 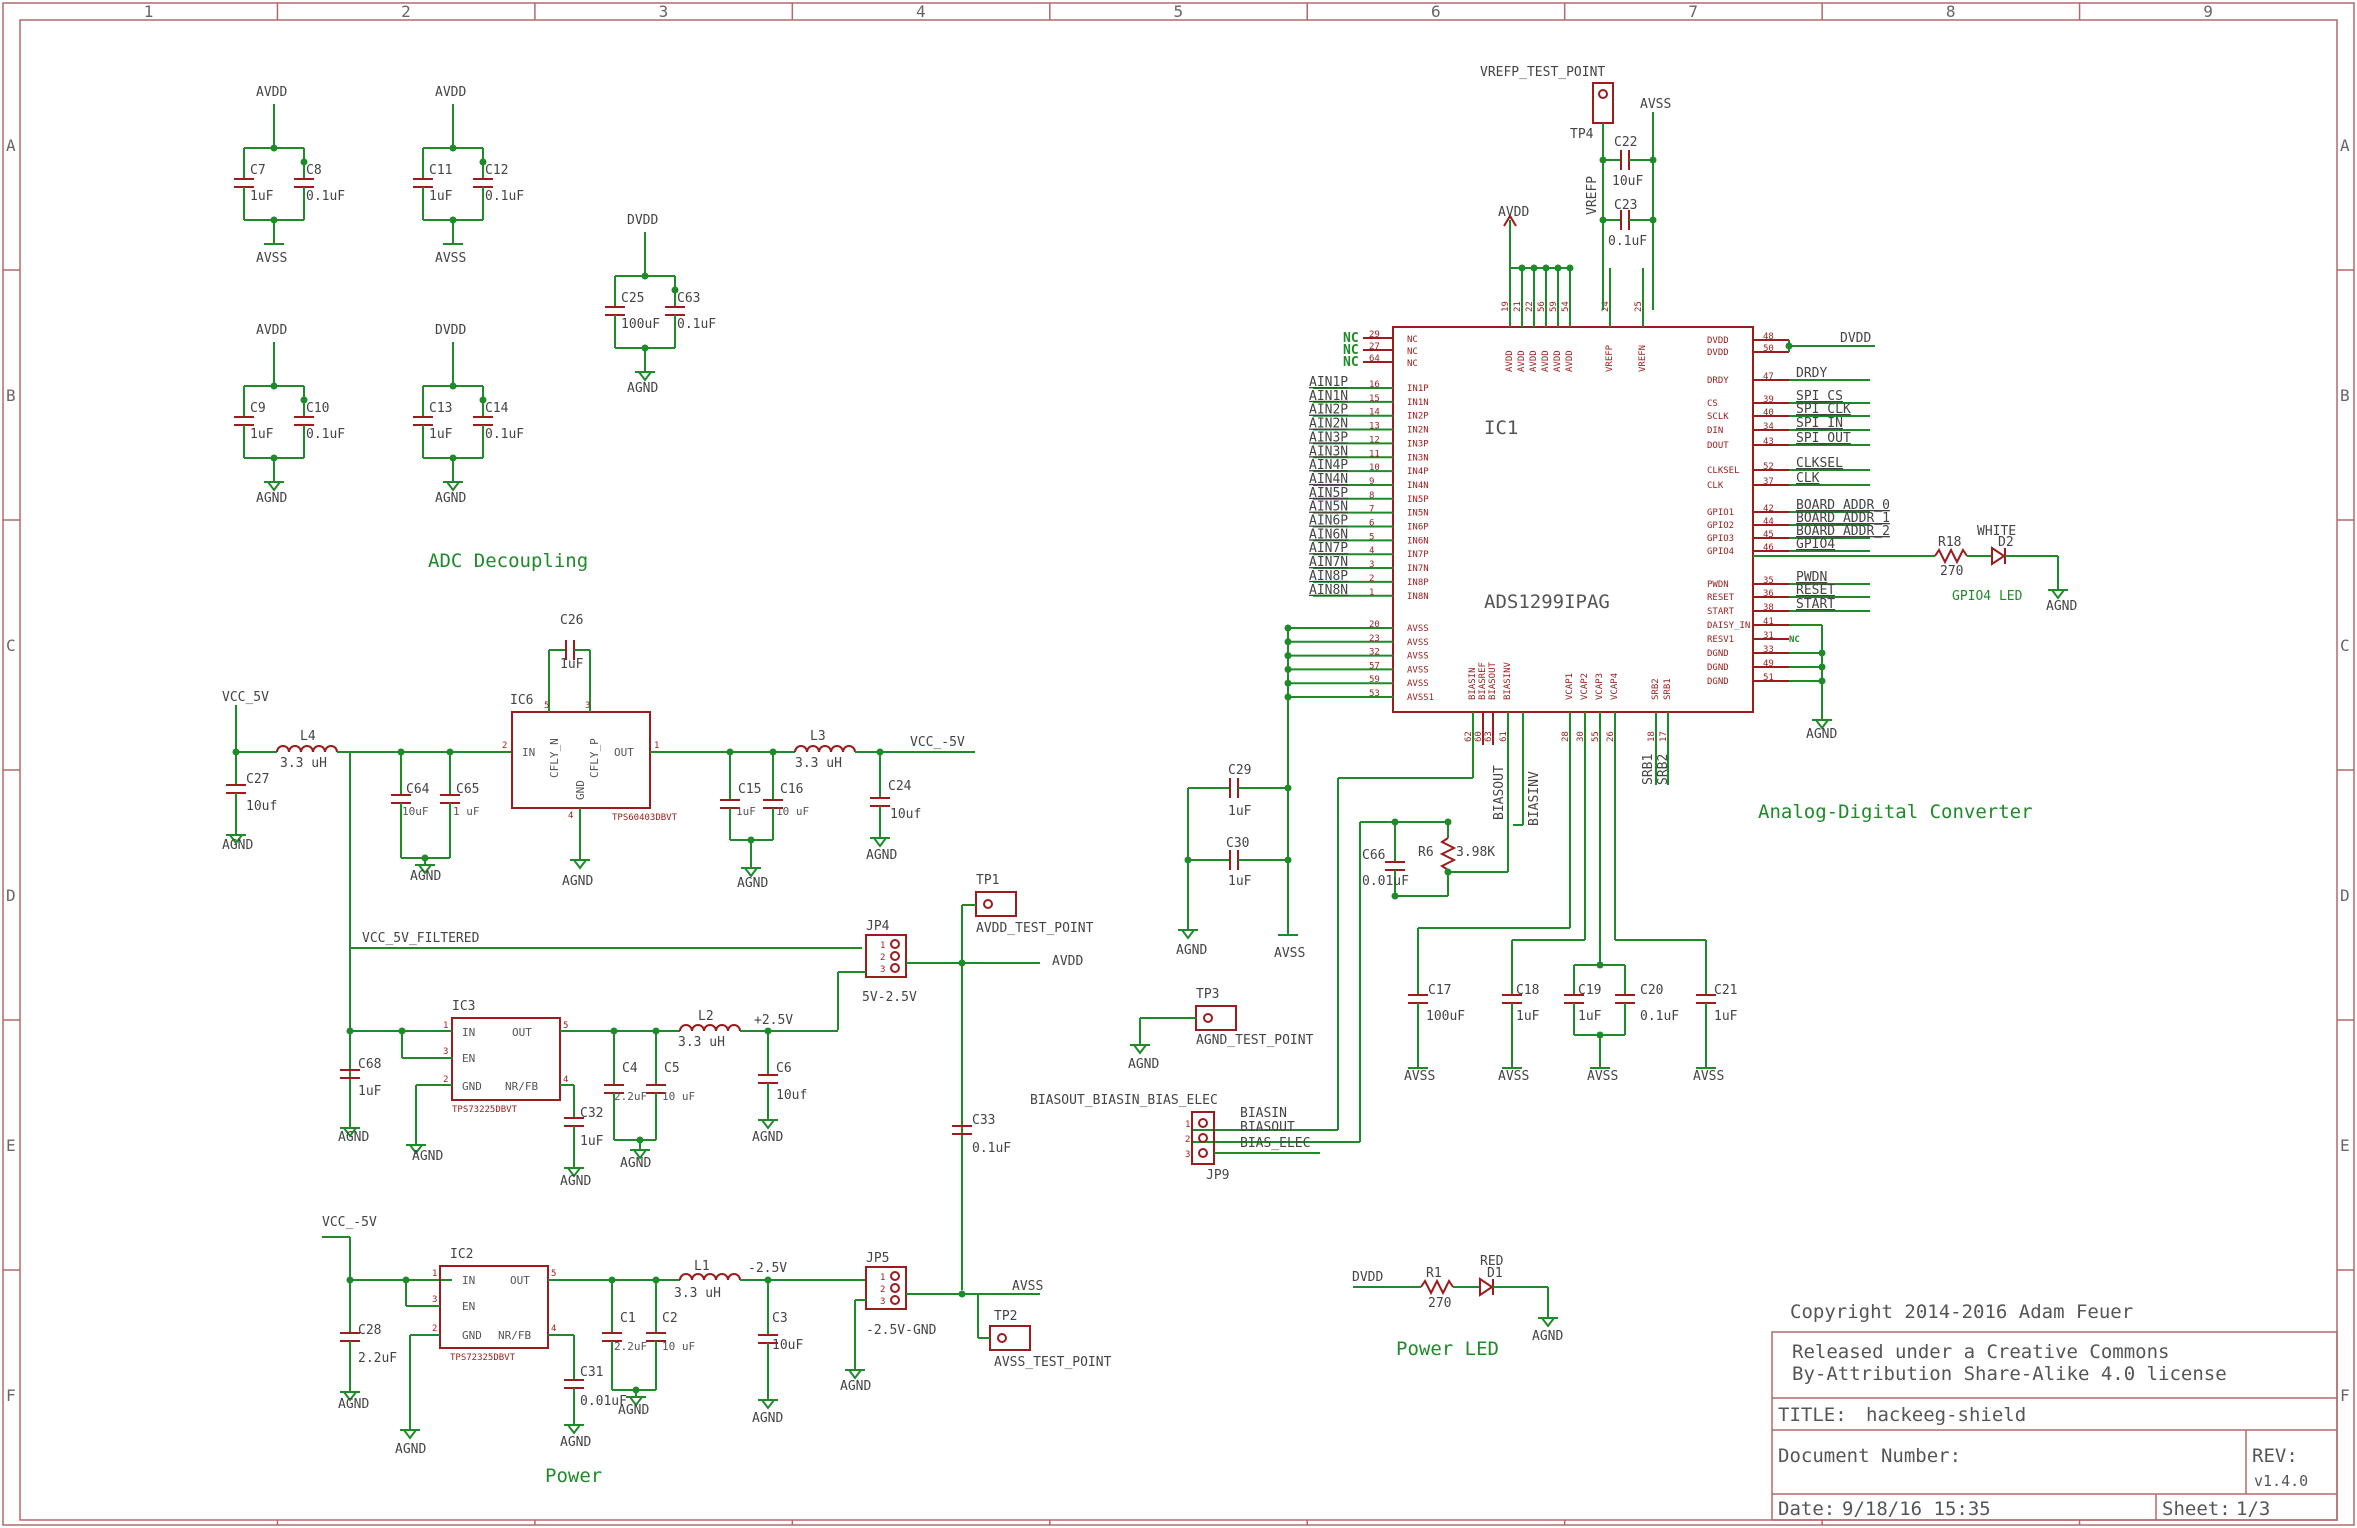 I want to click on column-marker: 2, so click(x=406, y=11).